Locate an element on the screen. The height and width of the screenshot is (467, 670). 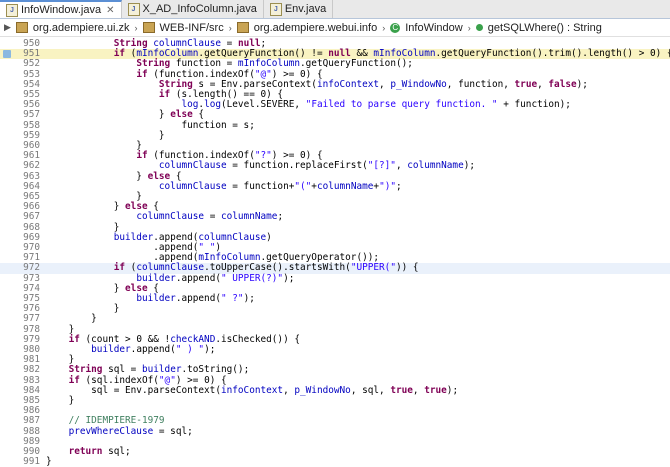
package-icon is located at coordinates (242, 27).